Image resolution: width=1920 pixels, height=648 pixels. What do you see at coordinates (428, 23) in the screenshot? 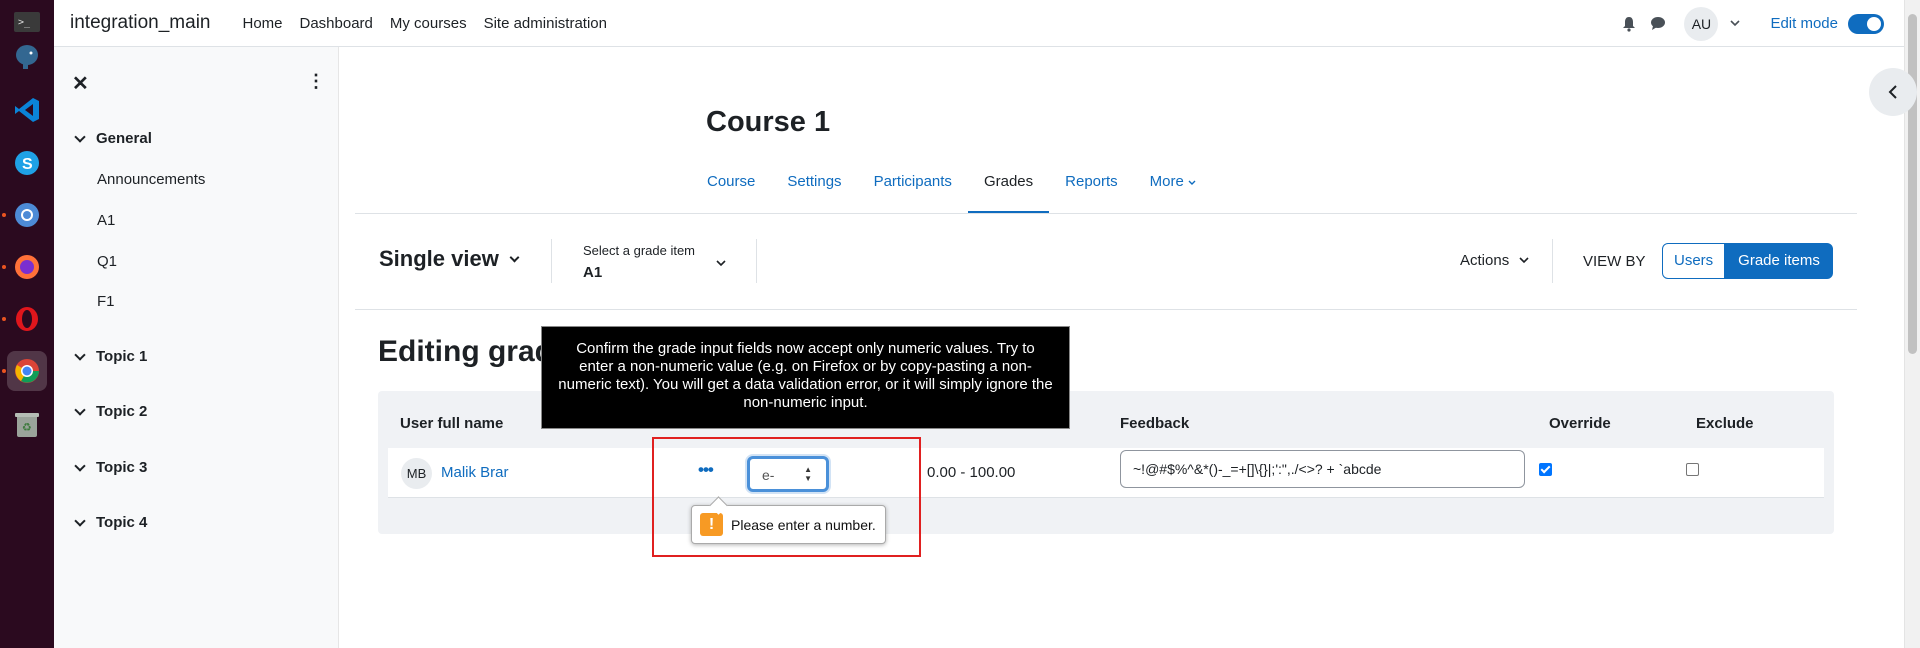
I see `nav-my-courses: My courses` at bounding box center [428, 23].